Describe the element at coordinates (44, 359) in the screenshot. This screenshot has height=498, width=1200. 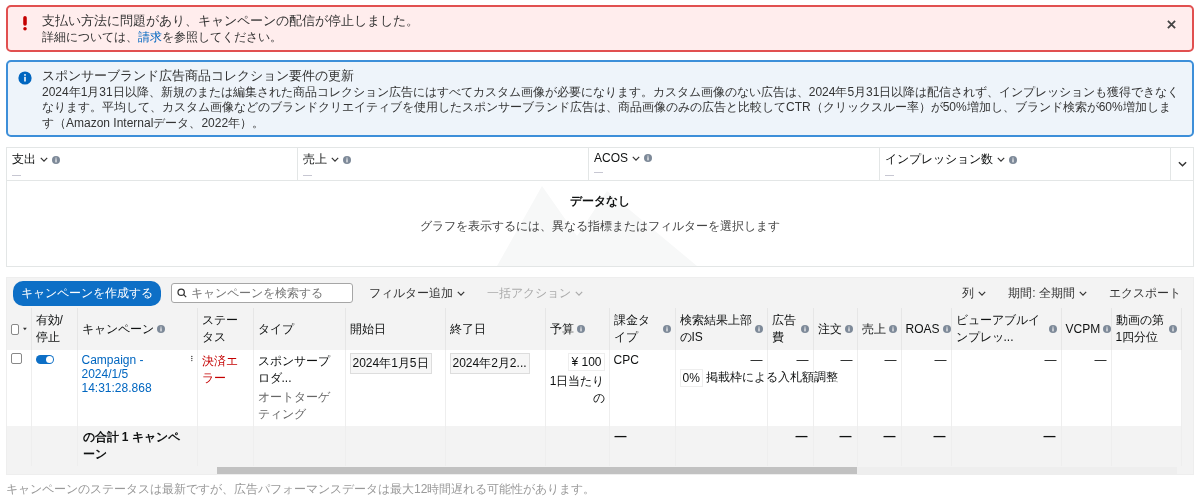
I see `toggle-switch` at that location.